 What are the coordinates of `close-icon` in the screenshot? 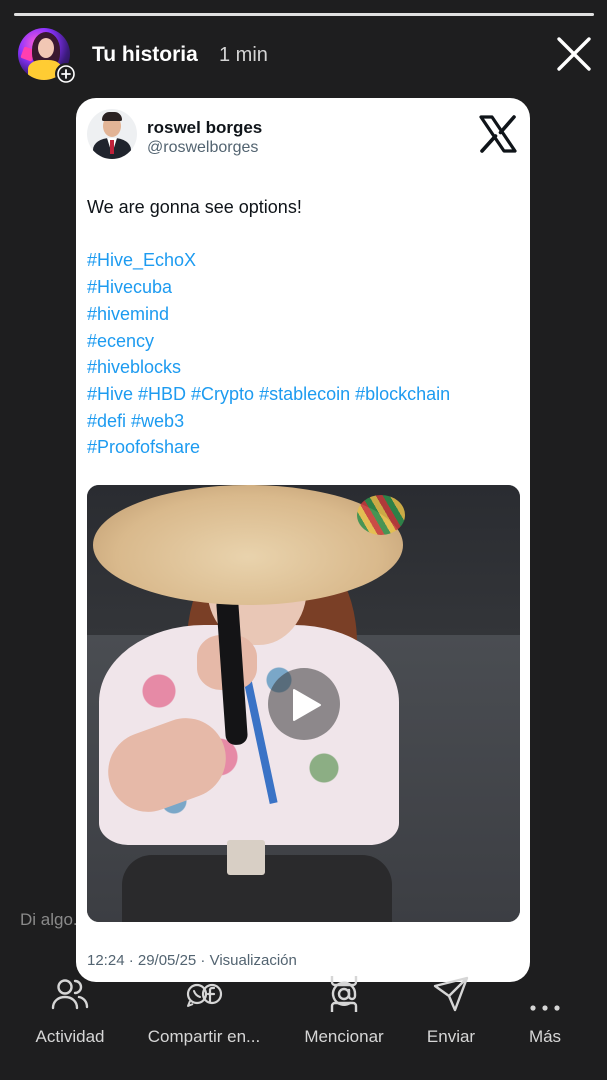 It's located at (574, 54).